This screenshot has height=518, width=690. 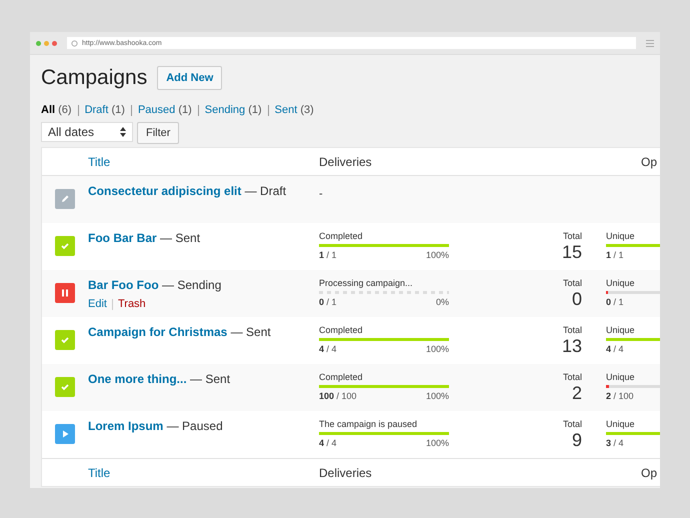 What do you see at coordinates (368, 424) in the screenshot?
I see `progress-label: The campaign is paused` at bounding box center [368, 424].